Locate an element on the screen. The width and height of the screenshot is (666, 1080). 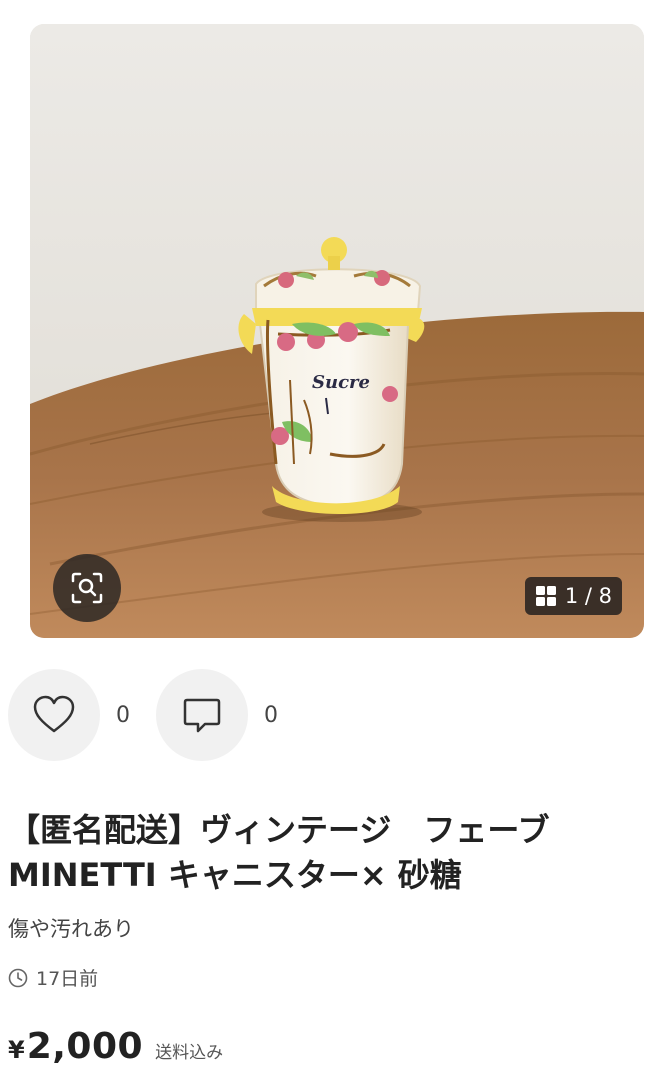
shipping-note: 送料込み is located at coordinates (189, 1053).